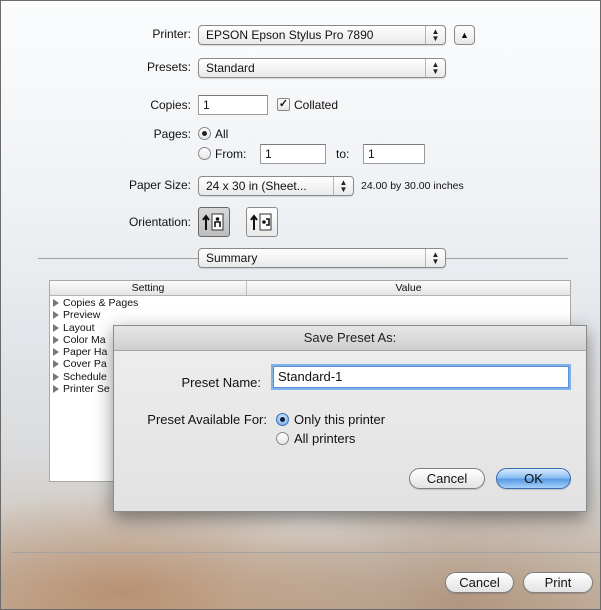 This screenshot has height=610, width=601. What do you see at coordinates (232, 258) in the screenshot?
I see `panel-value: Summary` at bounding box center [232, 258].